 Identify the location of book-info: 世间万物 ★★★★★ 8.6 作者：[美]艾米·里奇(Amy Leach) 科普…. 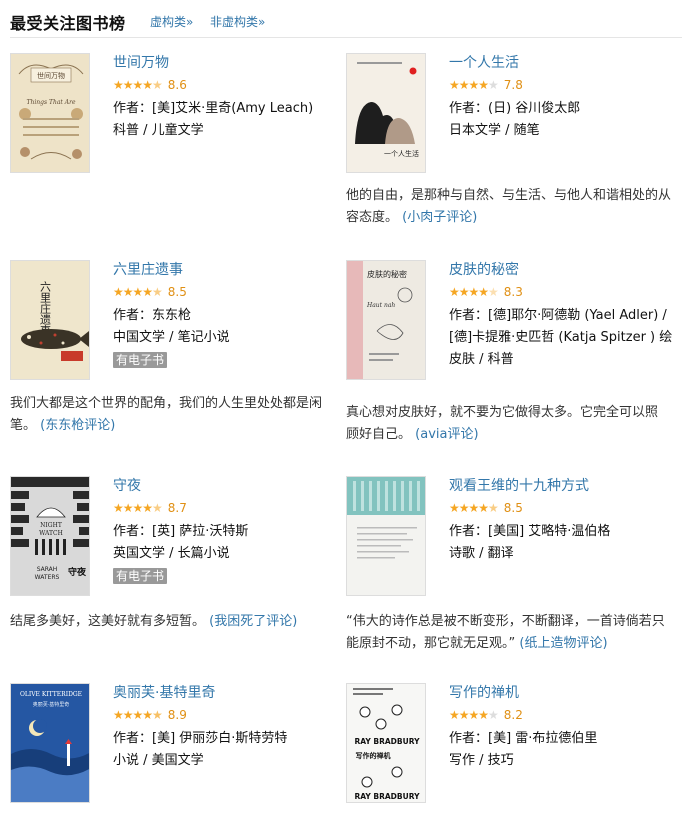
(229, 97).